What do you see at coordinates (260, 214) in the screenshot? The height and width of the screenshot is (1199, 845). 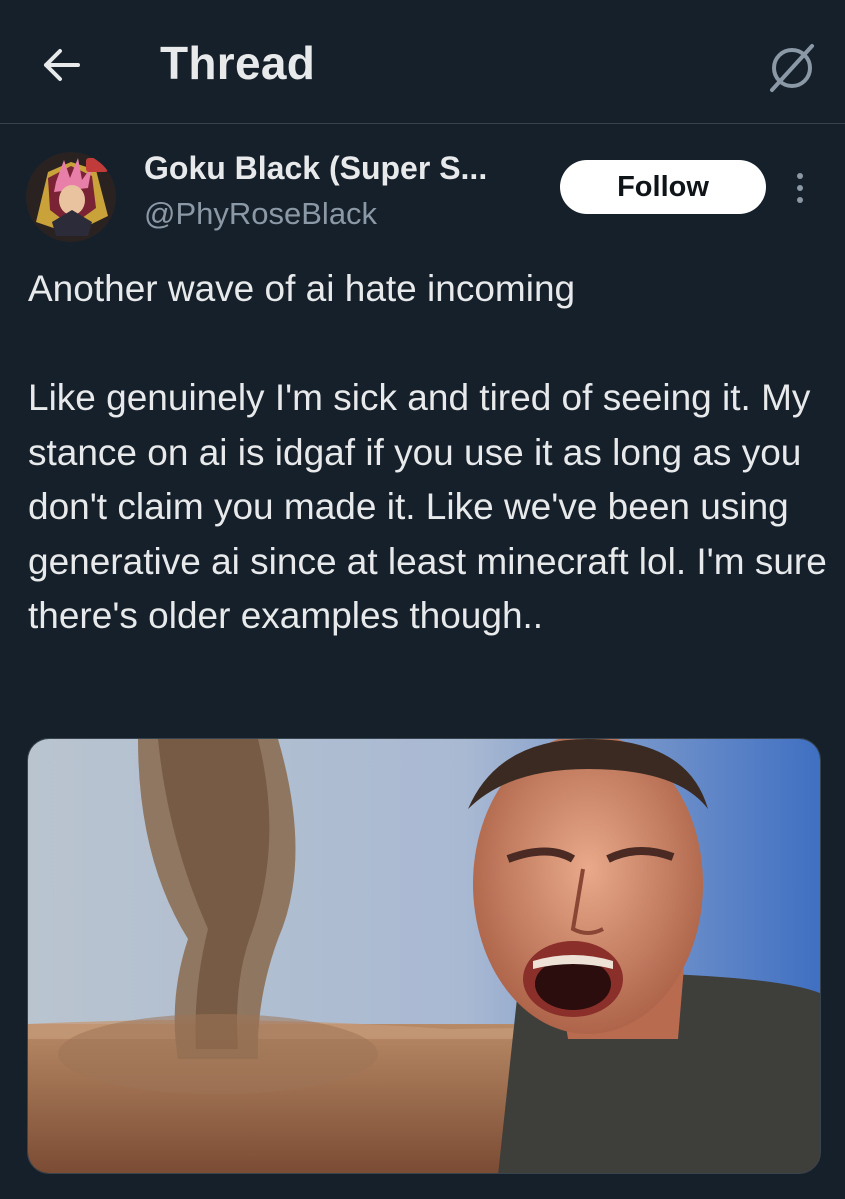 I see `author-handle: @PhyRoseBlack` at bounding box center [260, 214].